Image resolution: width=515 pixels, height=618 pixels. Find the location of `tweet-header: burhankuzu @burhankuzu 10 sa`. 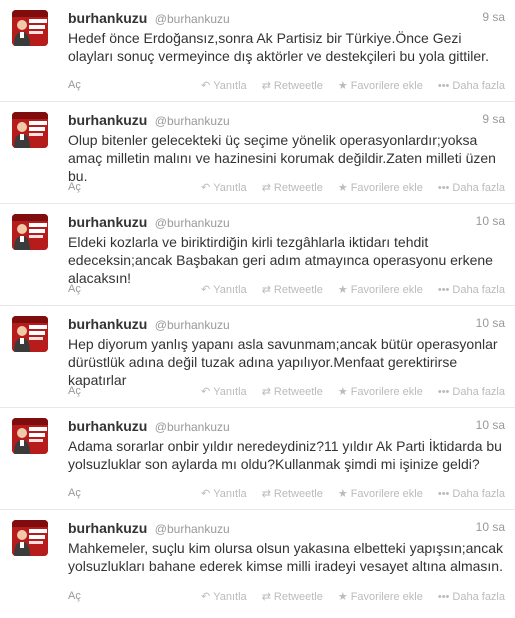

tweet-header: burhankuzu @burhankuzu 10 sa is located at coordinates (286, 528).